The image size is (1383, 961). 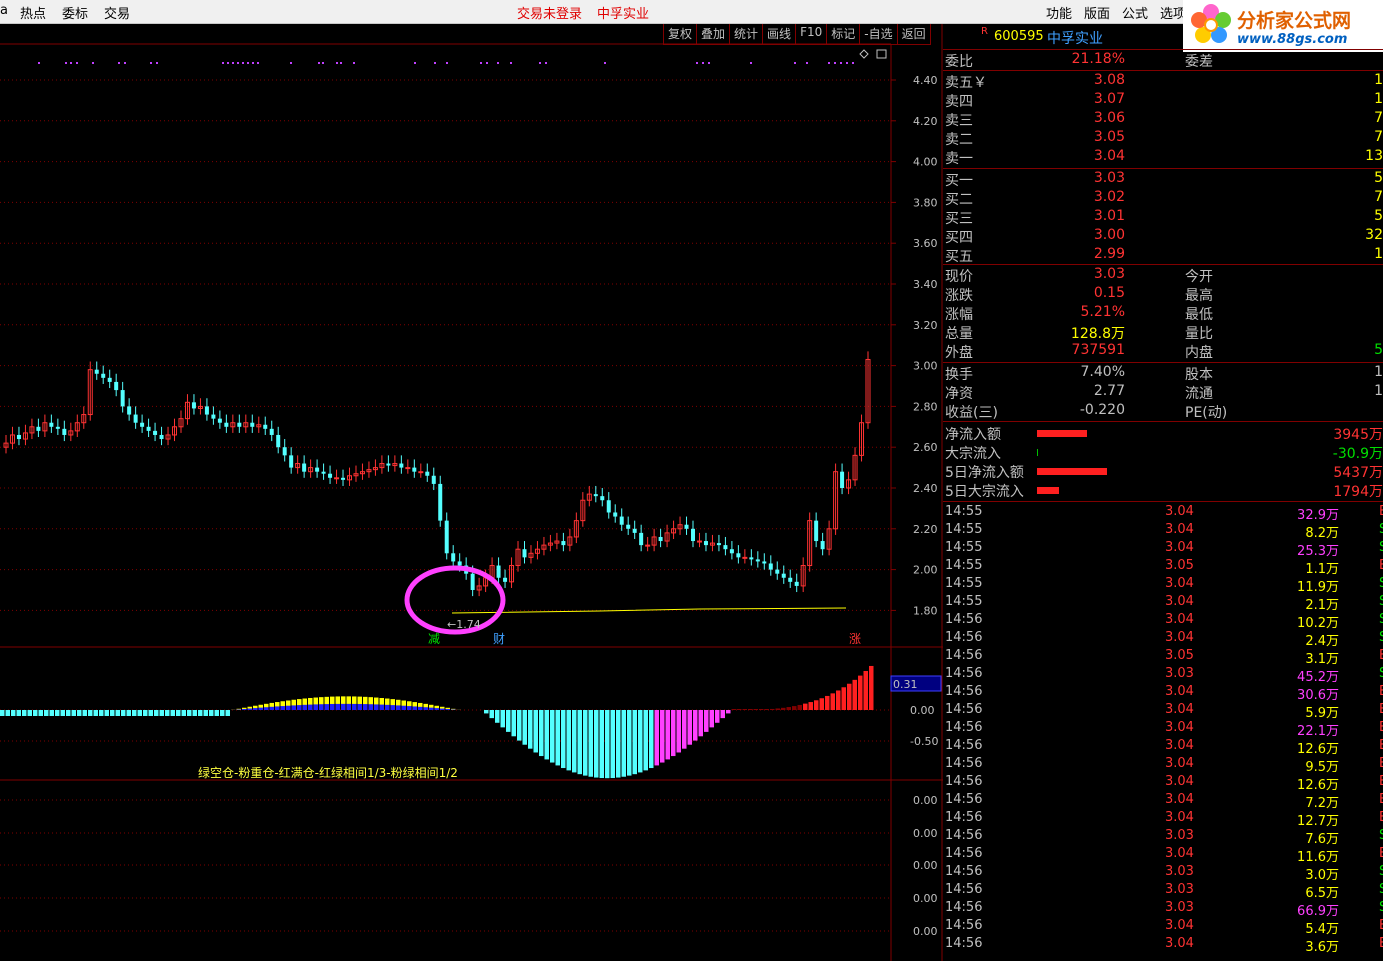 What do you see at coordinates (1163, 801) in the screenshot?
I see `tick-row: 14:56 3.04 7.2万 E` at bounding box center [1163, 801].